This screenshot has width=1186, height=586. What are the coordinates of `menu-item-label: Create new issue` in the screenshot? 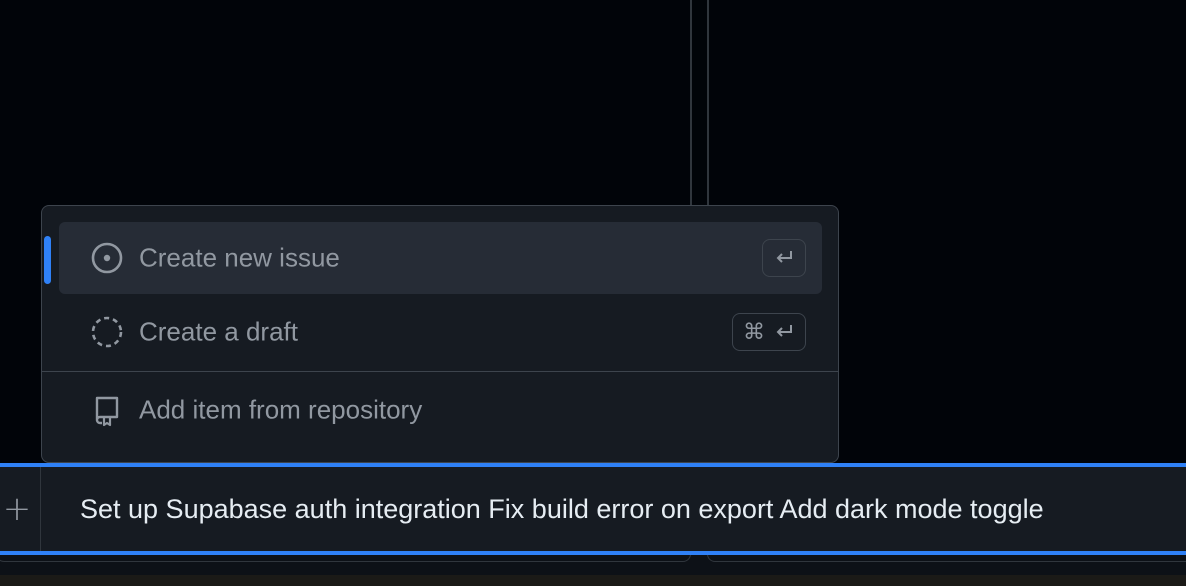 It's located at (239, 257).